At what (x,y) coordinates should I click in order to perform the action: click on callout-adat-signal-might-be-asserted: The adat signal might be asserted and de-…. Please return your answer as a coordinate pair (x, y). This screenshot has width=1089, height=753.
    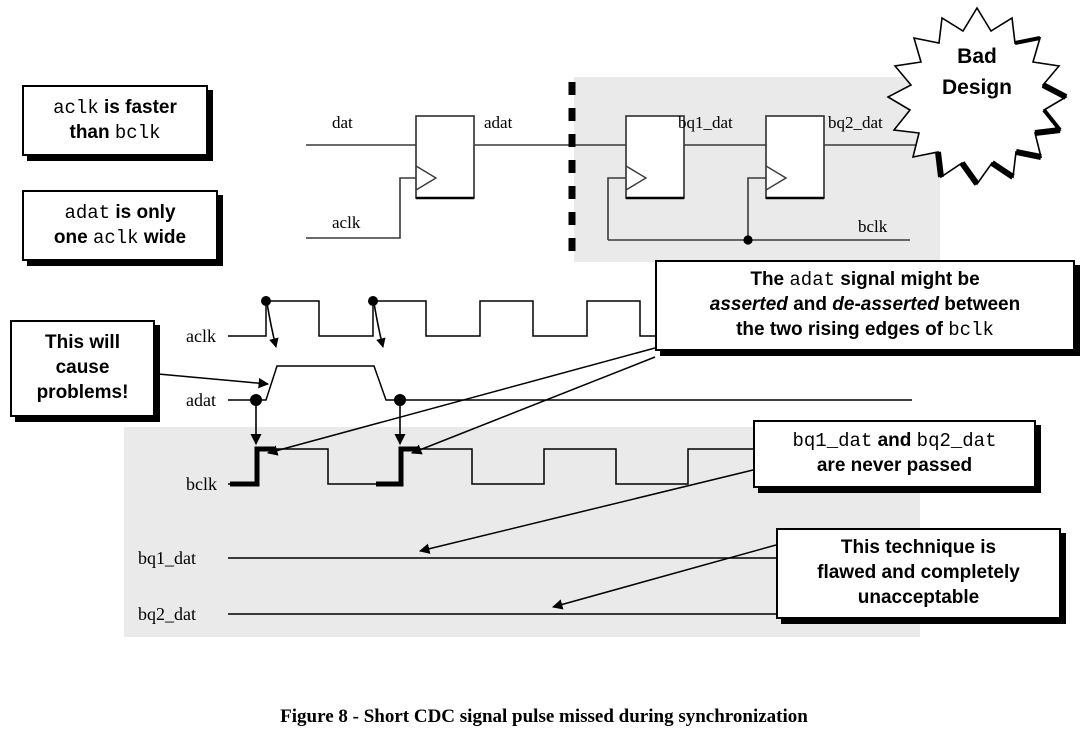
    Looking at the image, I should click on (865, 305).